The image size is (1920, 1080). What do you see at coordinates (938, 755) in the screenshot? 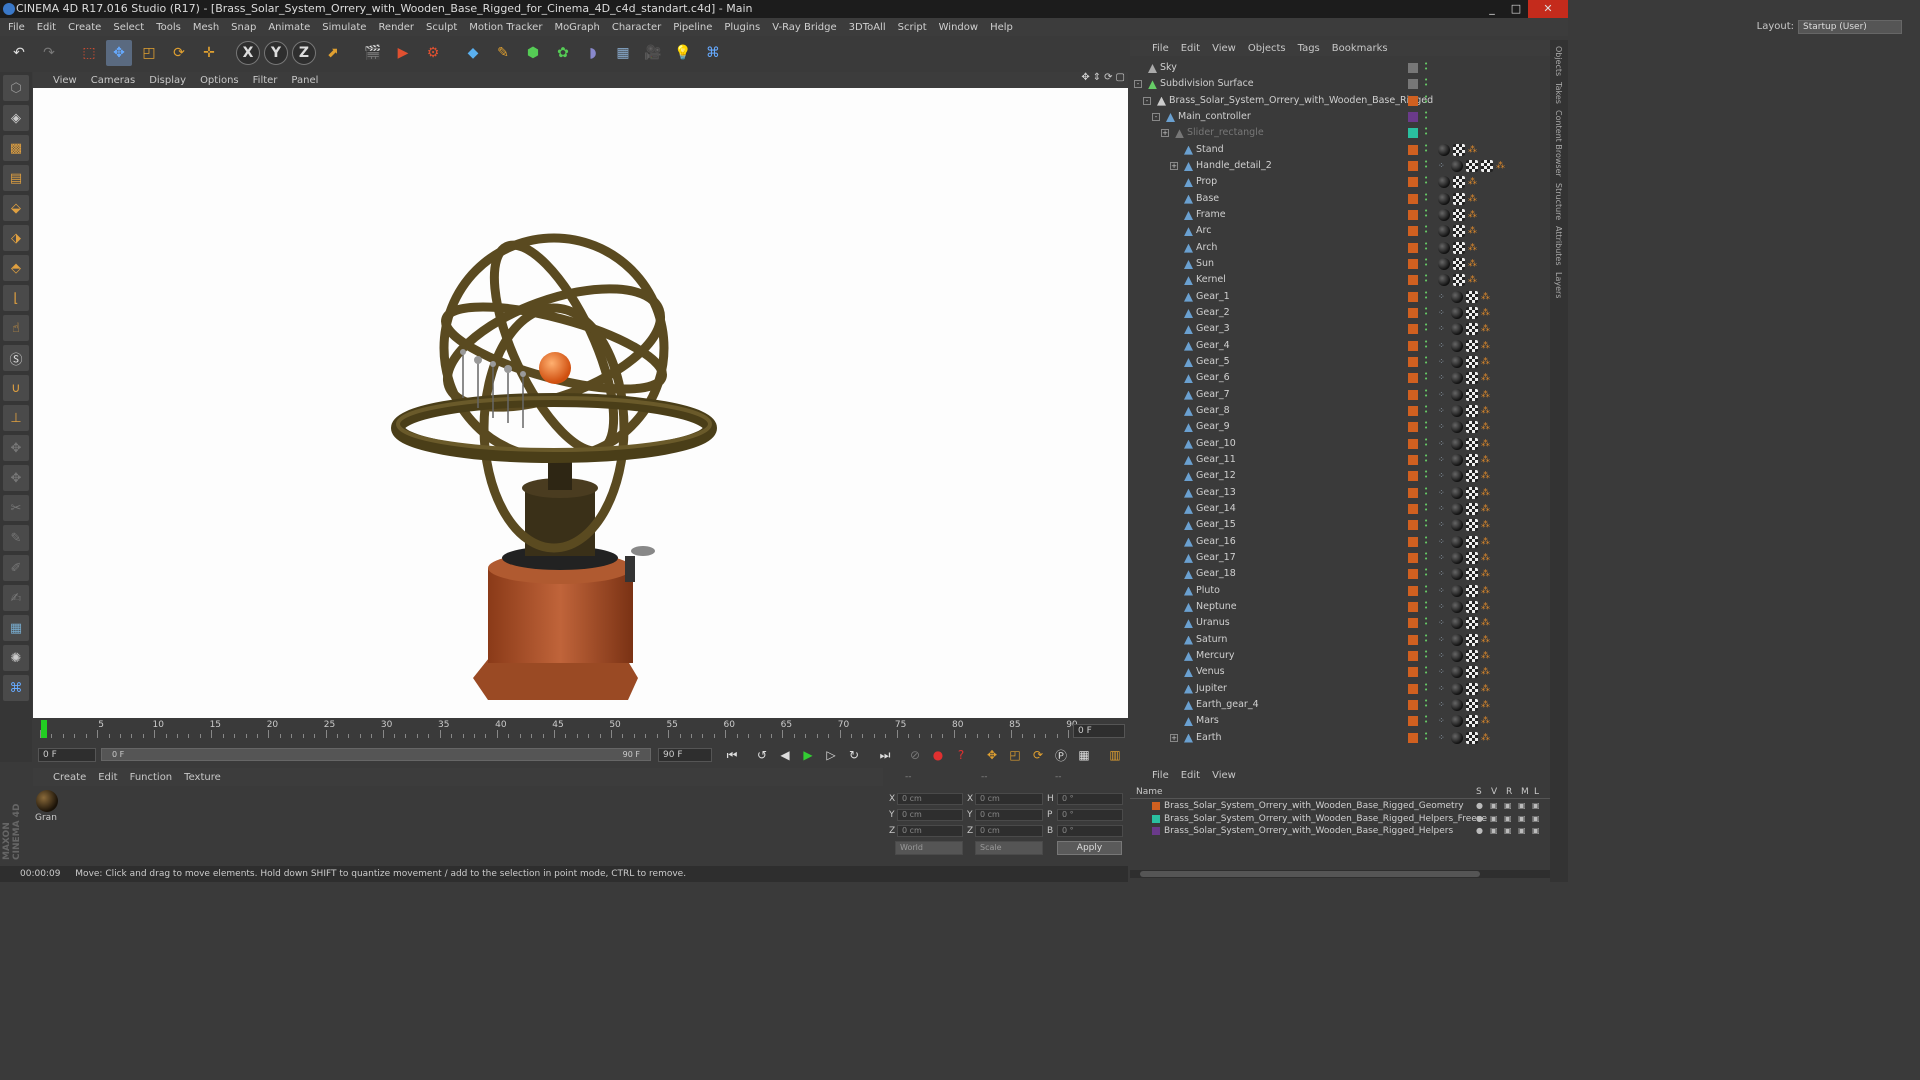
I see `record-icon: ●` at bounding box center [938, 755].